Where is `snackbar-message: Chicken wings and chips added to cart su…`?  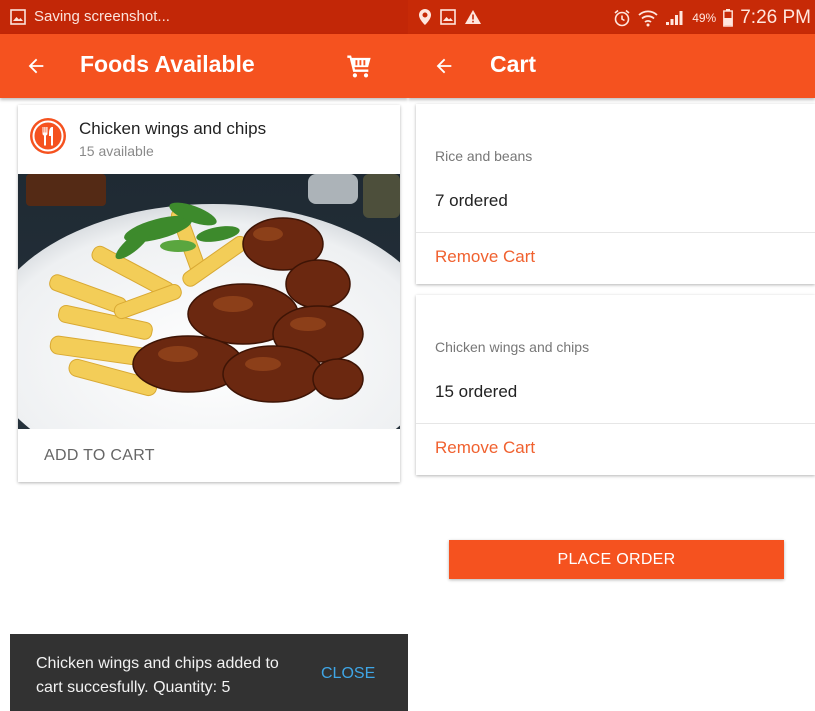 snackbar-message: Chicken wings and chips added to cart su… is located at coordinates (157, 675).